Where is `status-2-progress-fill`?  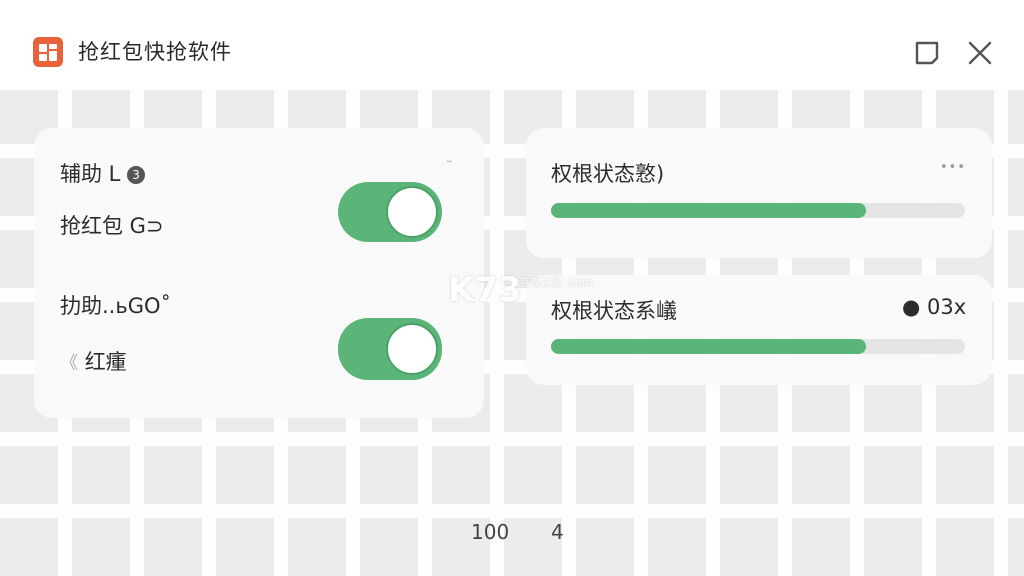 status-2-progress-fill is located at coordinates (708, 346).